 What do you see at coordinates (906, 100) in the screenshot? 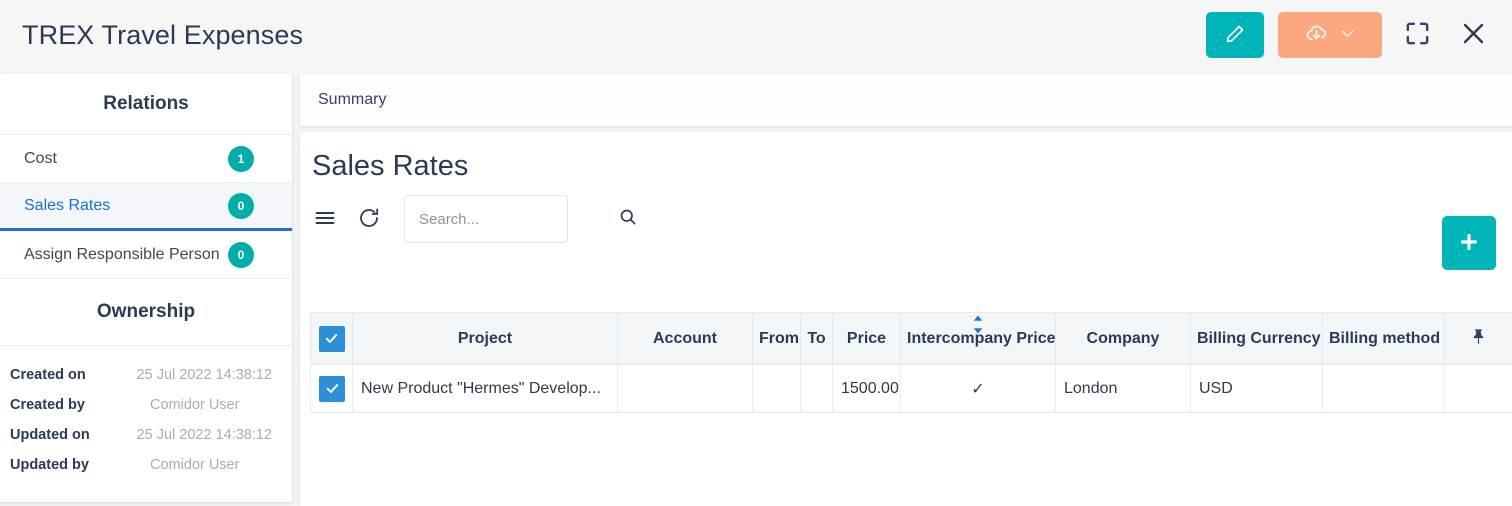
I see `tab-bar: Summary` at bounding box center [906, 100].